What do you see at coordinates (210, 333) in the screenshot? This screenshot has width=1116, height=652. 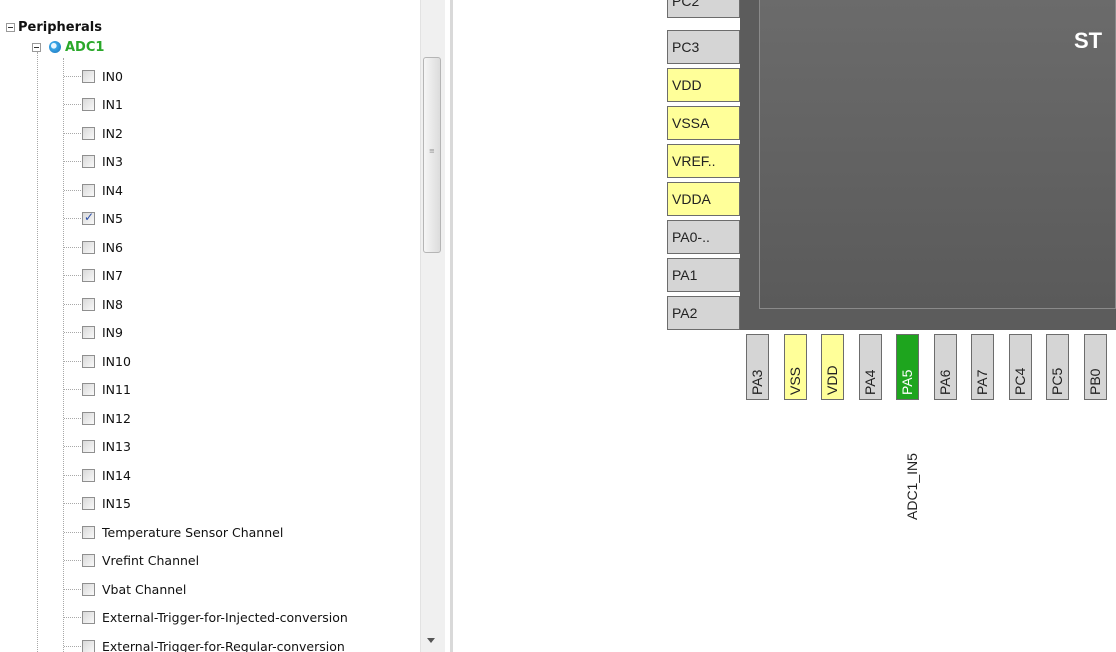 I see `channel-item: IN9` at bounding box center [210, 333].